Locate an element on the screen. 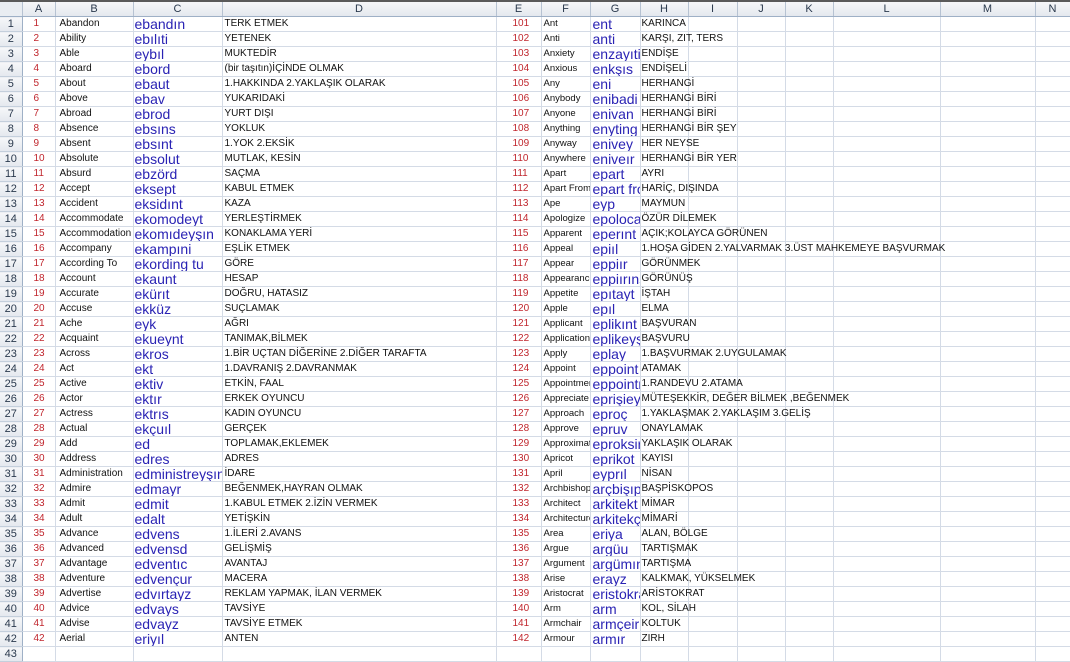  column-header-j: J is located at coordinates (761, 9).